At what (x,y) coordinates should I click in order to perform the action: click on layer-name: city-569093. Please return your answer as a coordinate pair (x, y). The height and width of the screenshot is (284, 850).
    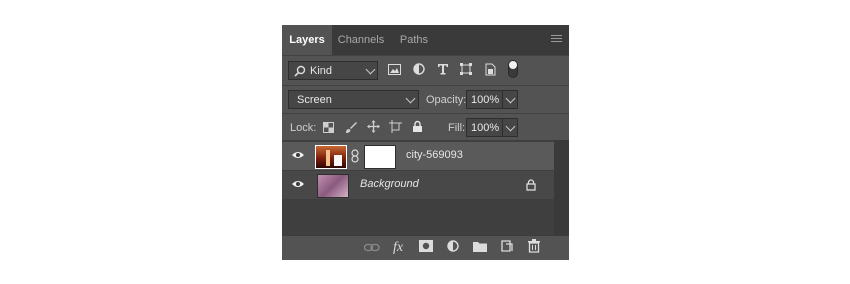
    Looking at the image, I should click on (434, 155).